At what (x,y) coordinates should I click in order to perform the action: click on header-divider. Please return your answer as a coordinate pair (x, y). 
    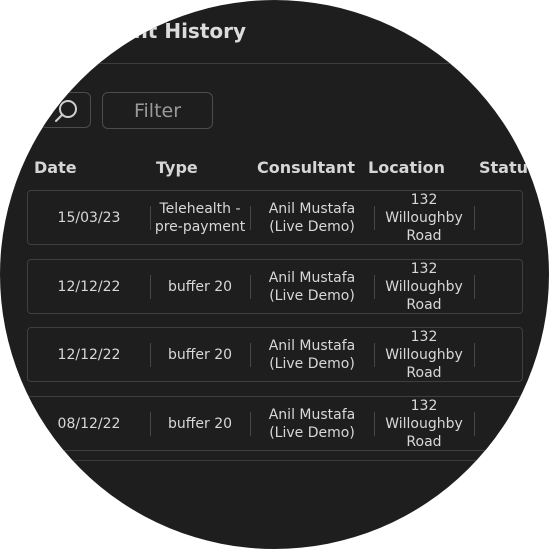
    Looking at the image, I should click on (294, 63).